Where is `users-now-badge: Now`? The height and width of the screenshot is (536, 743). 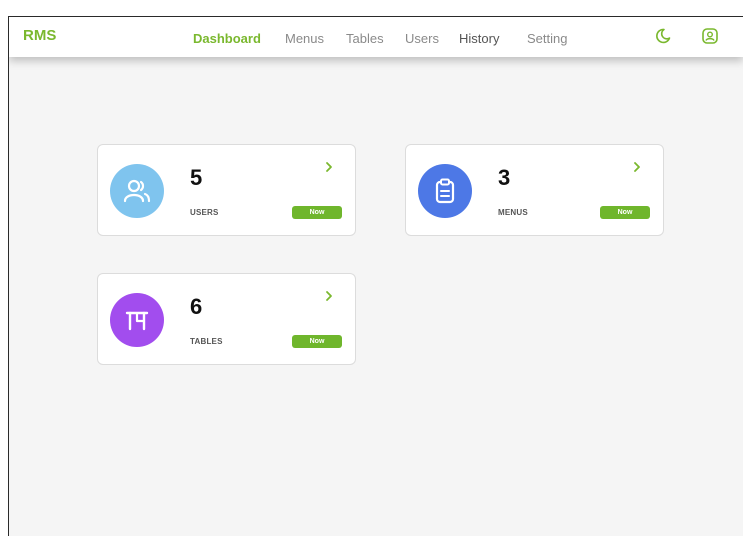 users-now-badge: Now is located at coordinates (317, 212).